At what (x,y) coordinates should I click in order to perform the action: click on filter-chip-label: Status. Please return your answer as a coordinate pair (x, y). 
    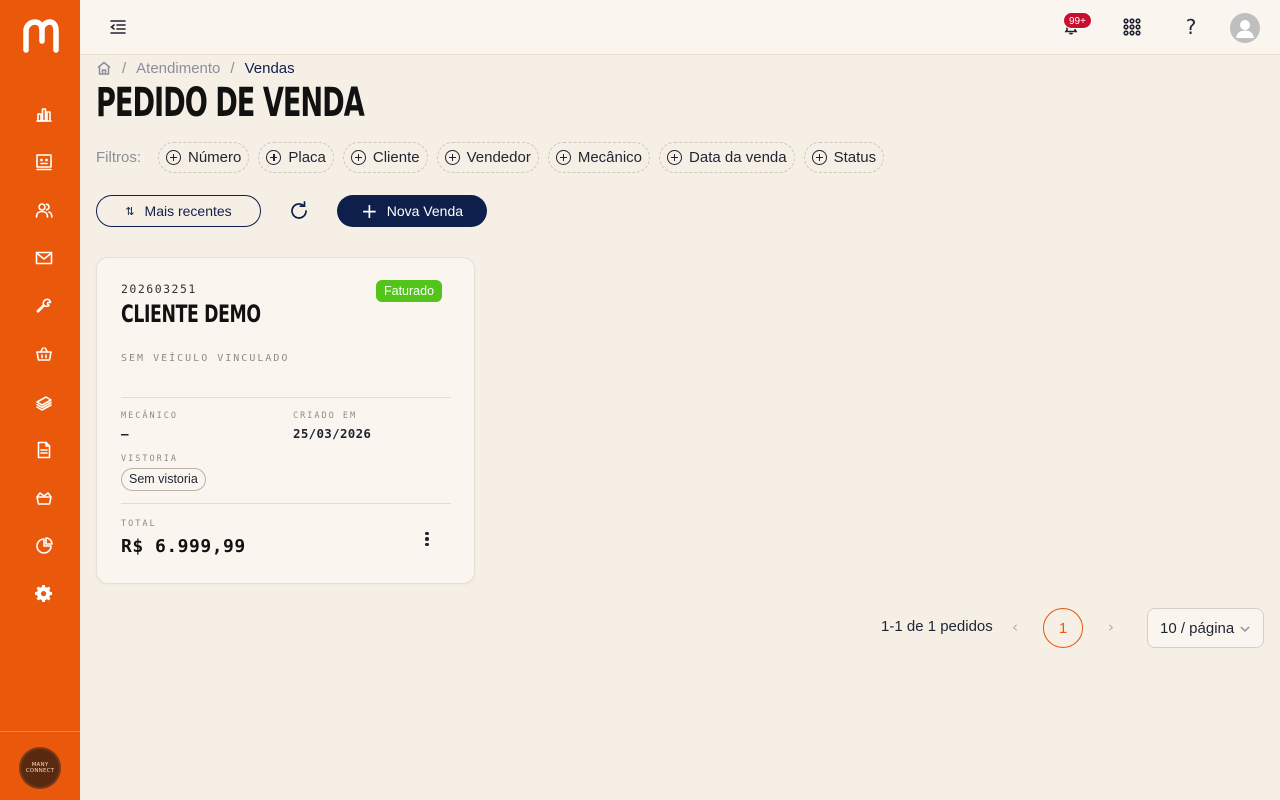
    Looking at the image, I should click on (855, 157).